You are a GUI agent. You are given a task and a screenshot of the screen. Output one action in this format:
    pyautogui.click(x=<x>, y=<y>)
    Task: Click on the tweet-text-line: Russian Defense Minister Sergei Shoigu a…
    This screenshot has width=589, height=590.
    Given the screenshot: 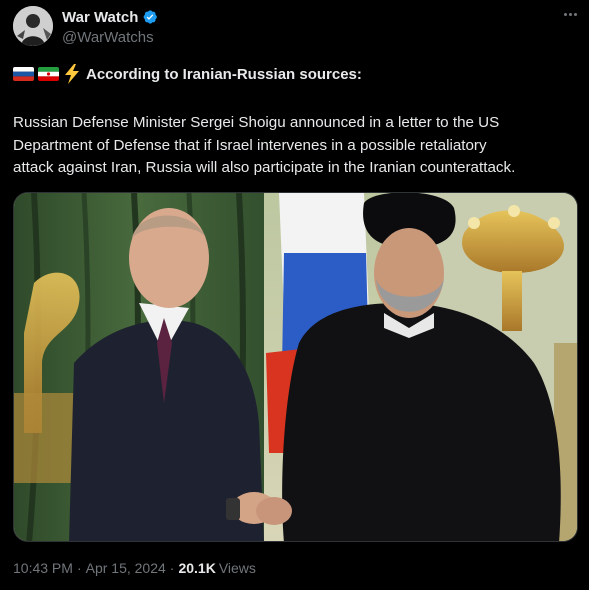 What is the action you would take?
    pyautogui.click(x=256, y=122)
    